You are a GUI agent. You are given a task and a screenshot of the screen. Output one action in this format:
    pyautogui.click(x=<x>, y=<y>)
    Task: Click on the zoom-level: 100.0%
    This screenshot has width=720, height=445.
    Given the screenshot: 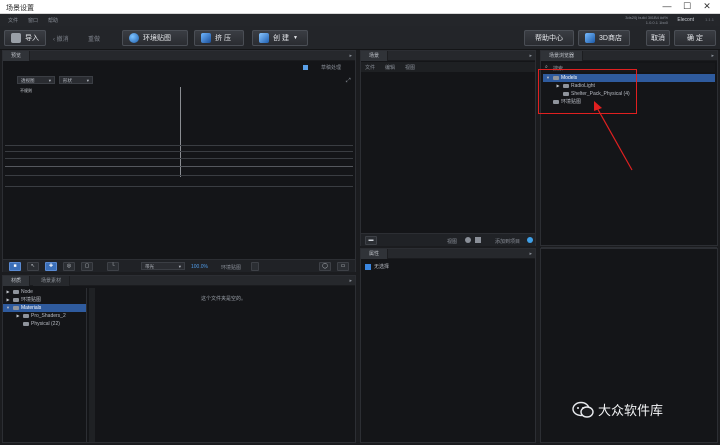 What is the action you would take?
    pyautogui.click(x=199, y=267)
    